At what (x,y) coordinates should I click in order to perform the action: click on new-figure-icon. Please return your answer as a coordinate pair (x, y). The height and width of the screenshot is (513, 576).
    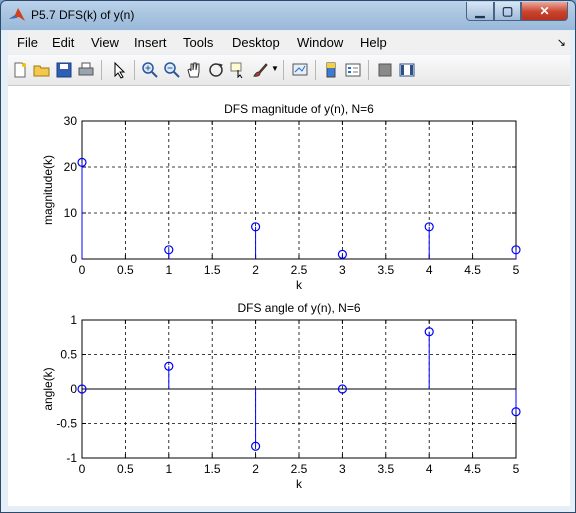
    Looking at the image, I should click on (20, 70).